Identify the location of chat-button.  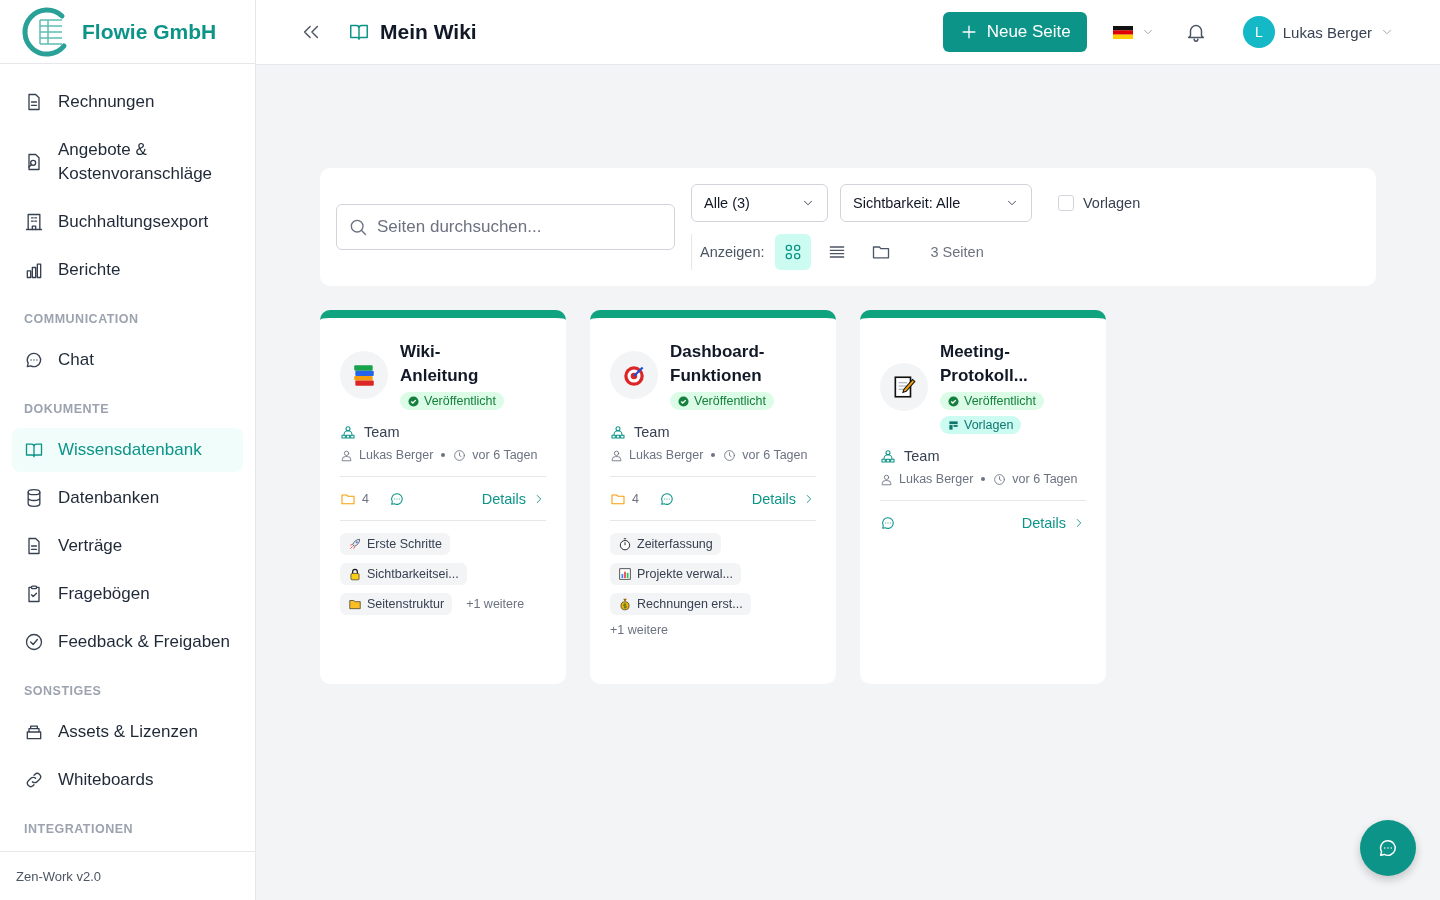
(1388, 848).